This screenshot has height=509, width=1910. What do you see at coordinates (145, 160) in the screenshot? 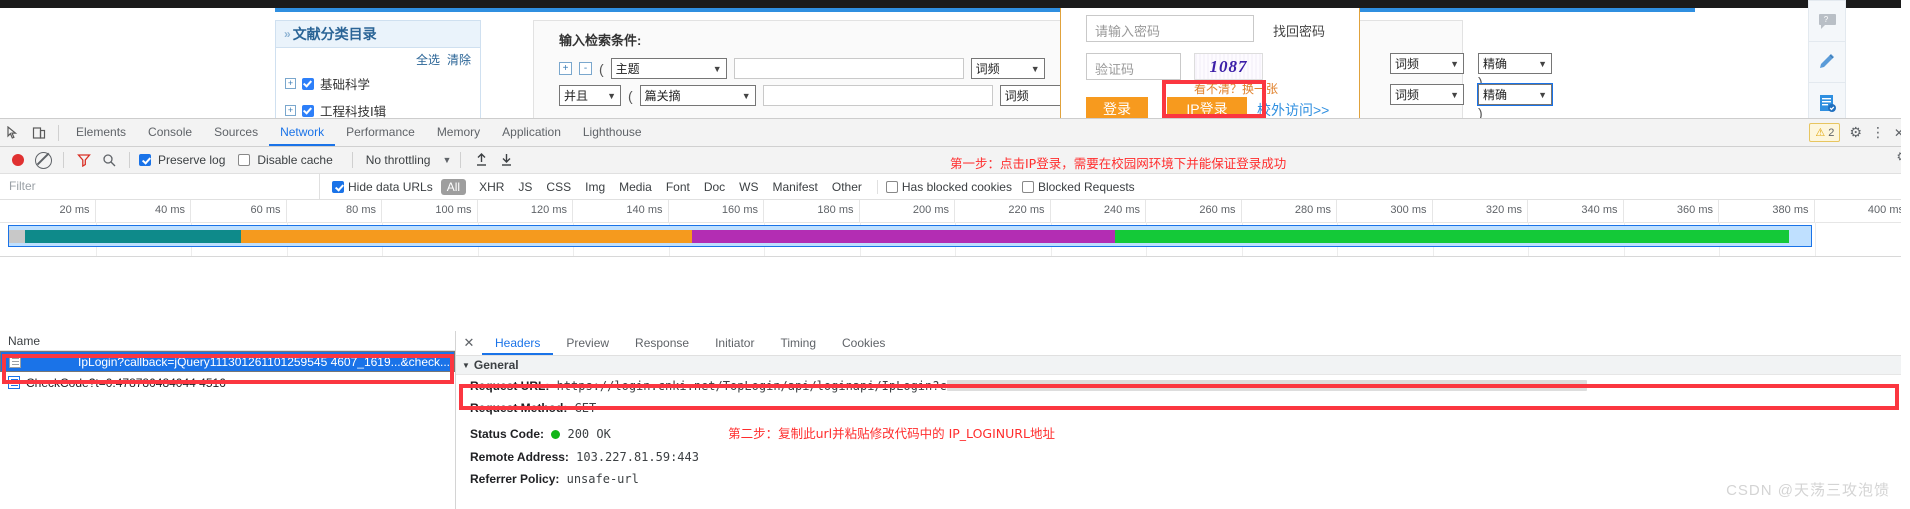
I see `preserve-log-checkbox` at bounding box center [145, 160].